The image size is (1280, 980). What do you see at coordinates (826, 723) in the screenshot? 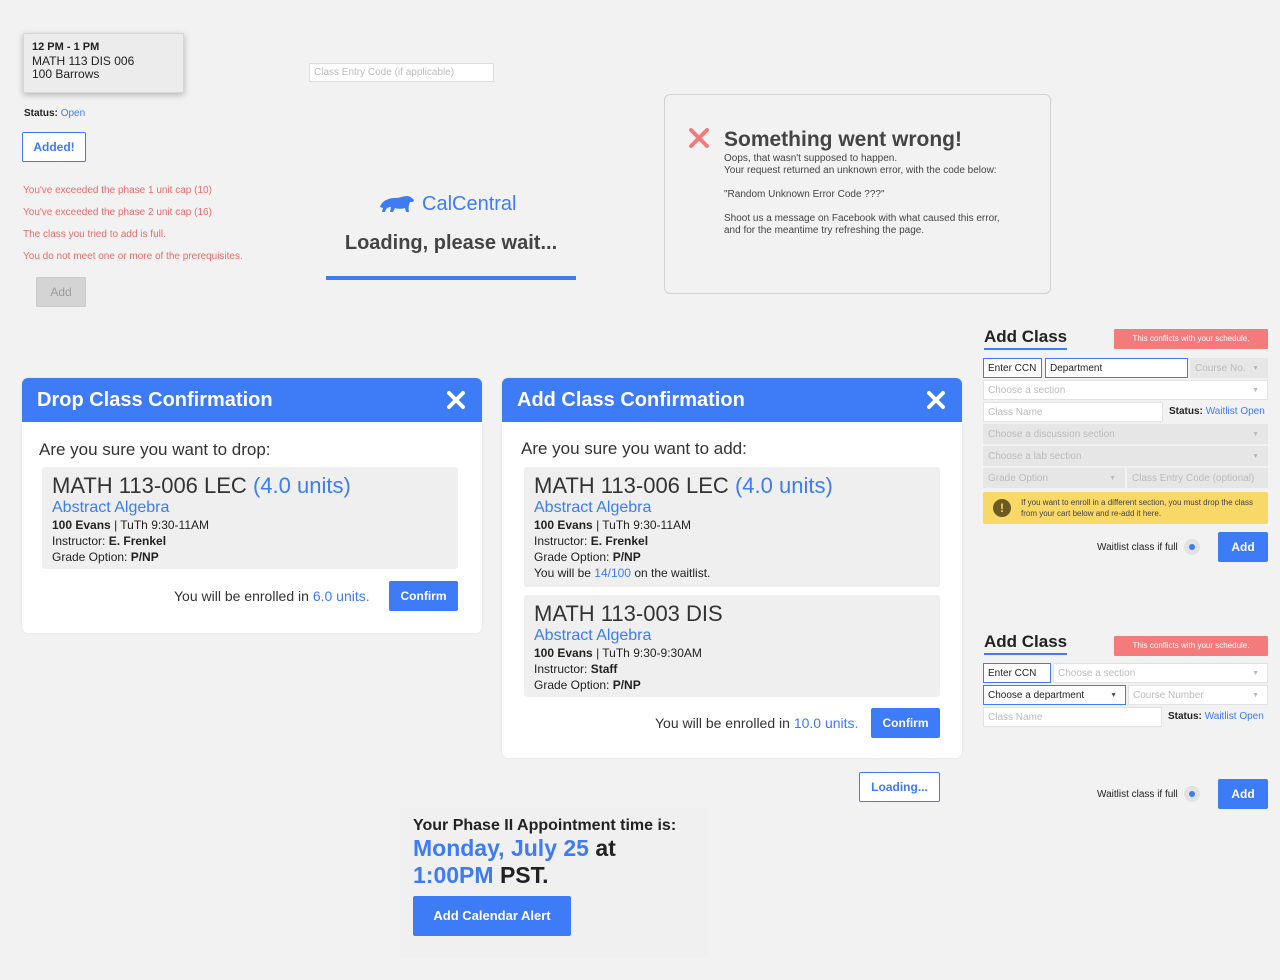
I see `enroll-units: 10.0 units.` at bounding box center [826, 723].